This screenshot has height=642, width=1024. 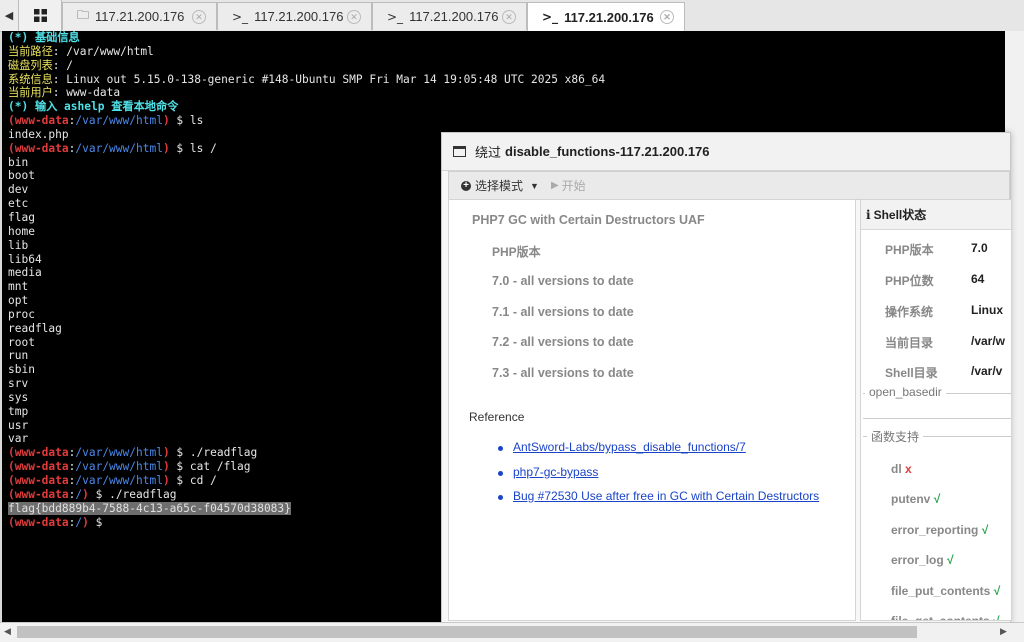 What do you see at coordinates (868, 214) in the screenshot?
I see `info-icon: i` at bounding box center [868, 214].